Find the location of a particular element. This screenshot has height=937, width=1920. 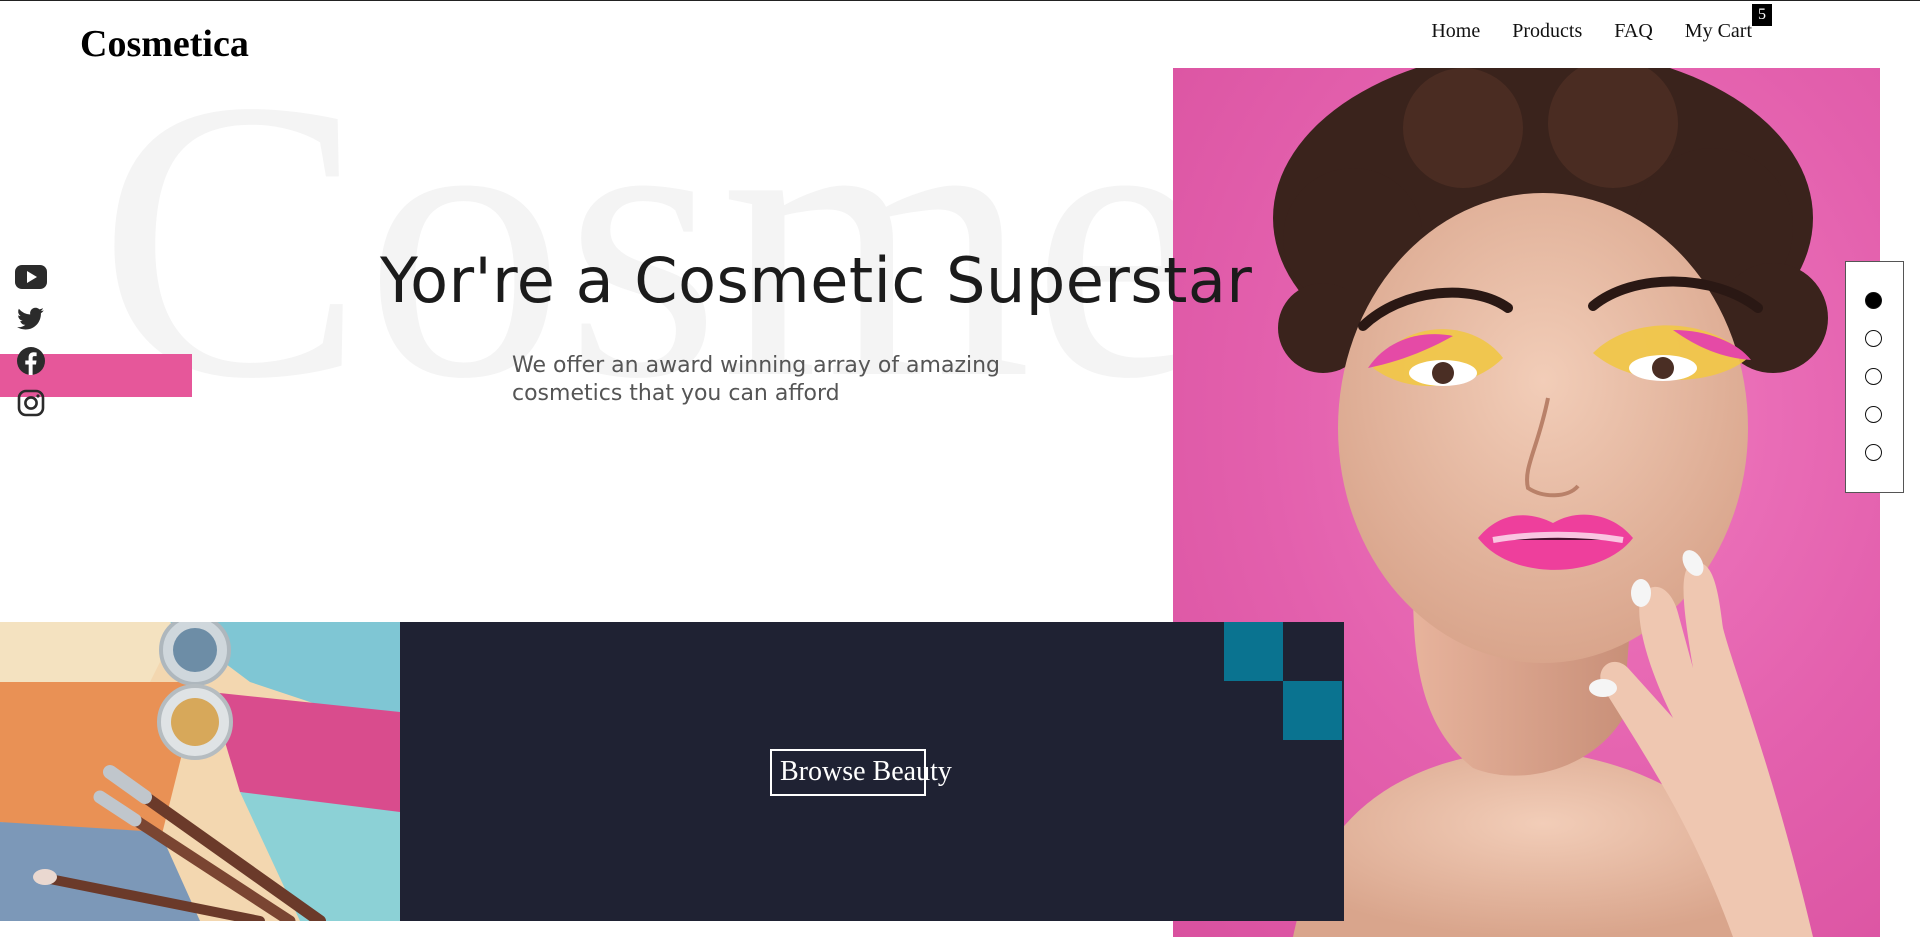

main-nav: Home Products FAQ My Cart 5 is located at coordinates (1601, 23).